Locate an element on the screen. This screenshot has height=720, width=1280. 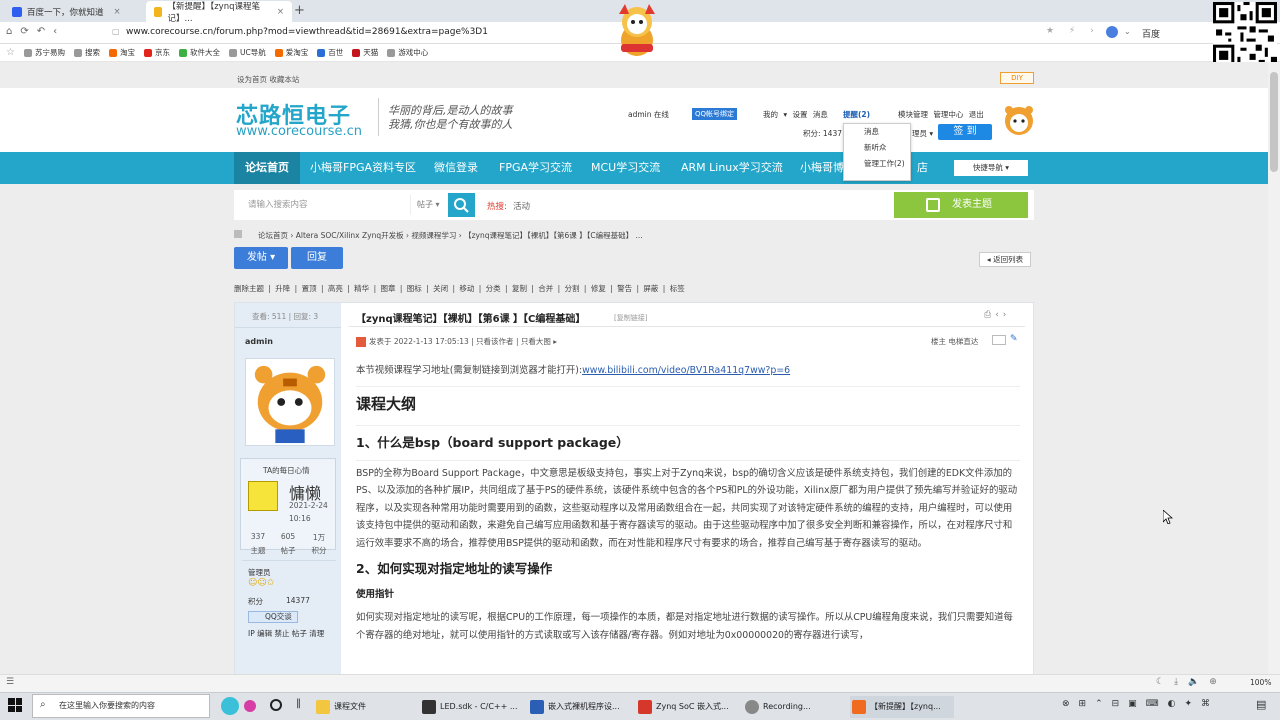
user-name: admin 在线 is located at coordinates (648, 114).